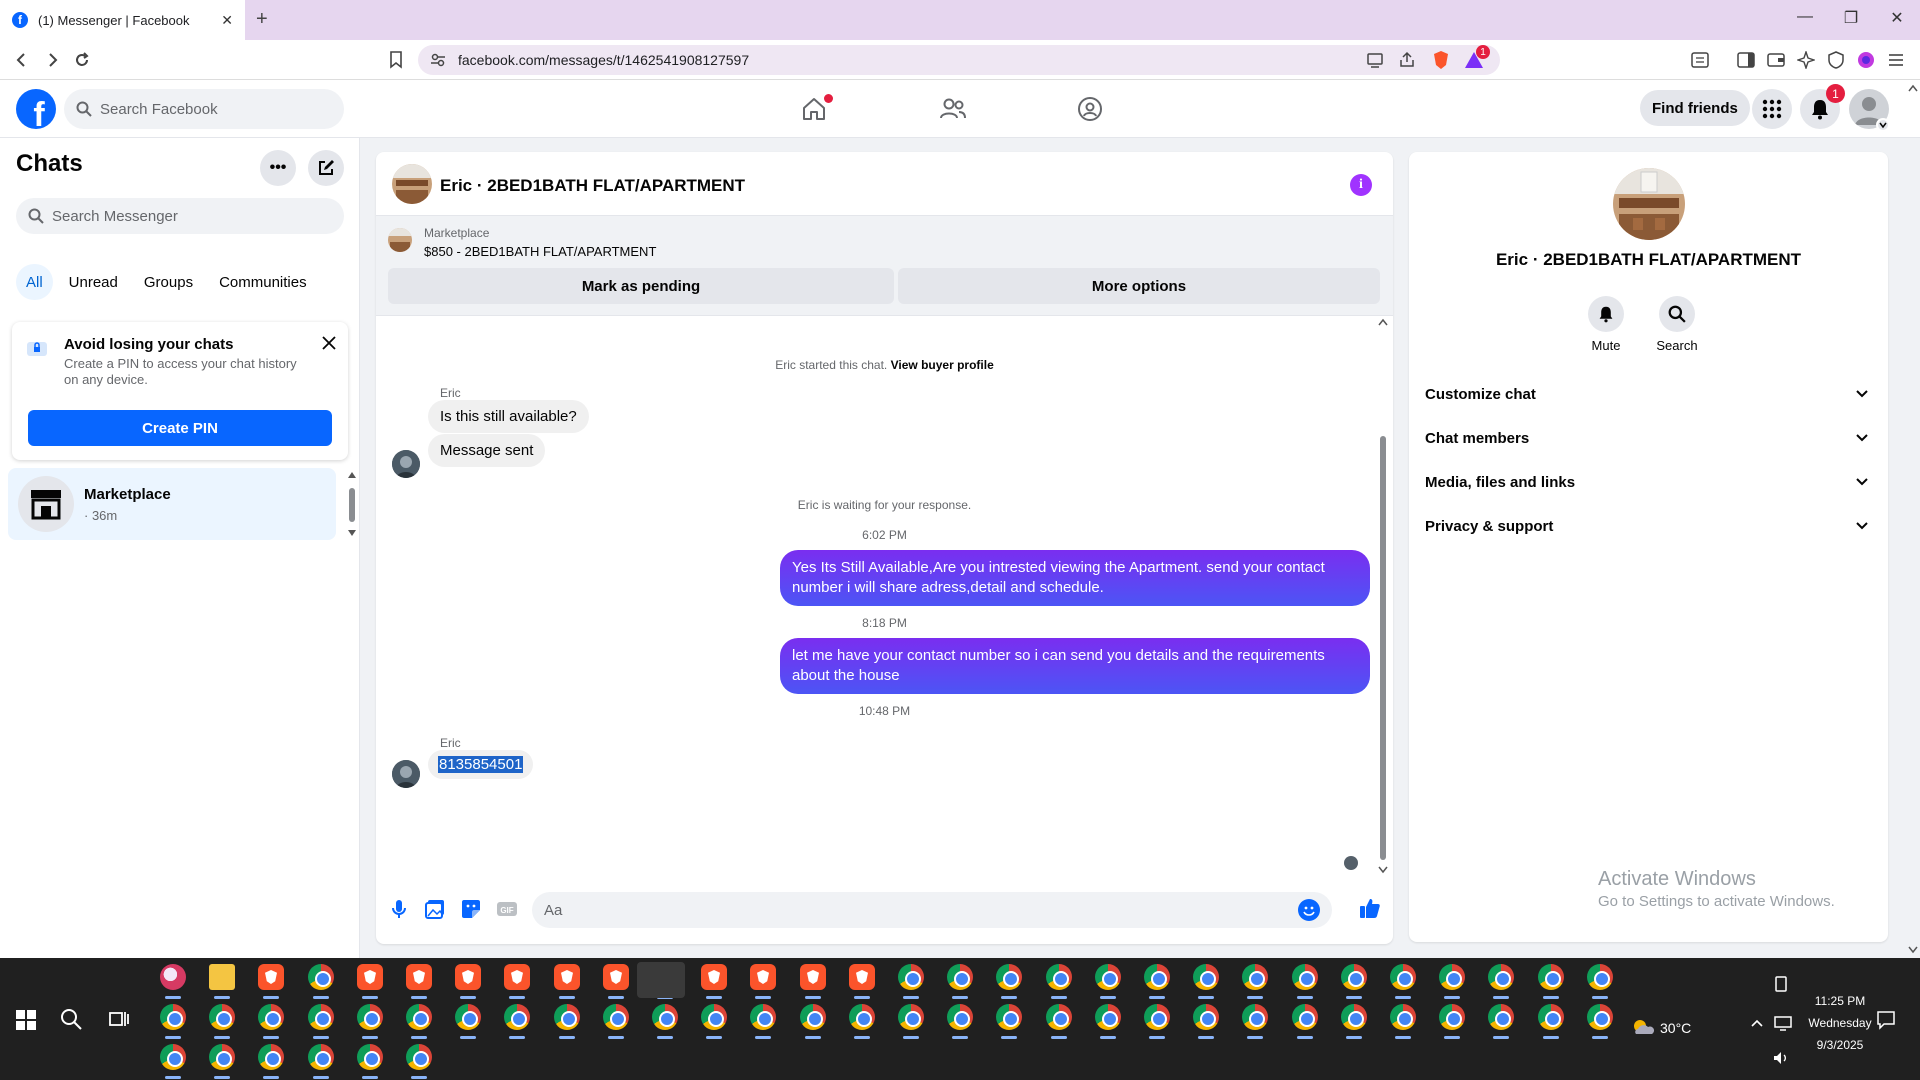  What do you see at coordinates (34, 282) in the screenshot?
I see `filter-all: All` at bounding box center [34, 282].